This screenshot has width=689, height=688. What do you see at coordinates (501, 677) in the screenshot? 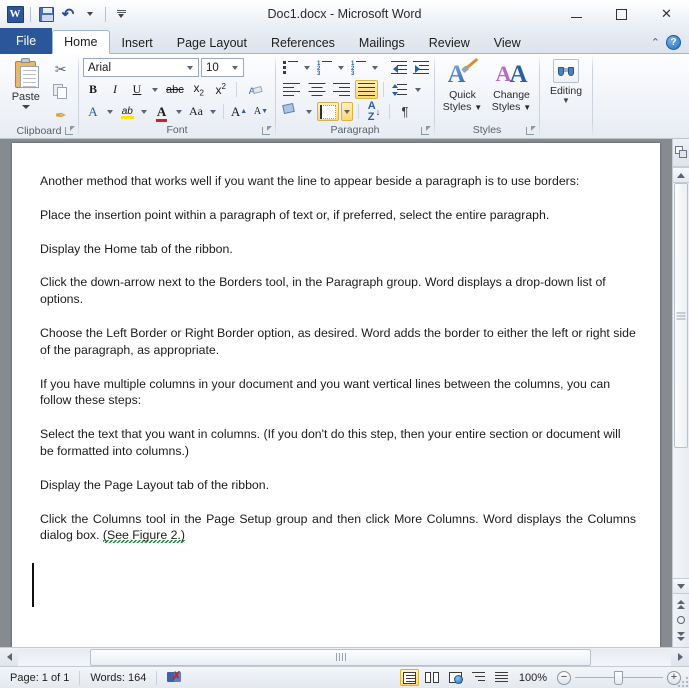
I see `view-draft-button` at bounding box center [501, 677].